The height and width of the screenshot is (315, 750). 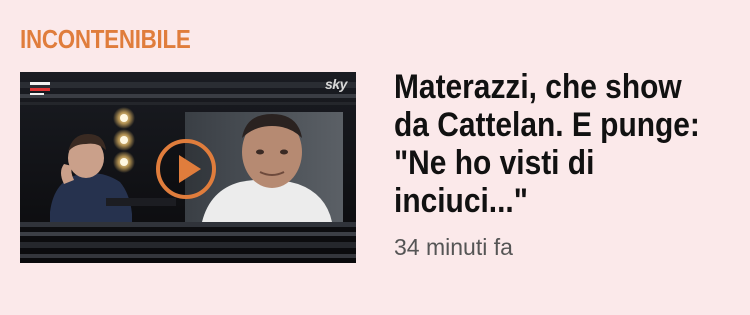 What do you see at coordinates (336, 84) in the screenshot?
I see `channel-logo: sky` at bounding box center [336, 84].